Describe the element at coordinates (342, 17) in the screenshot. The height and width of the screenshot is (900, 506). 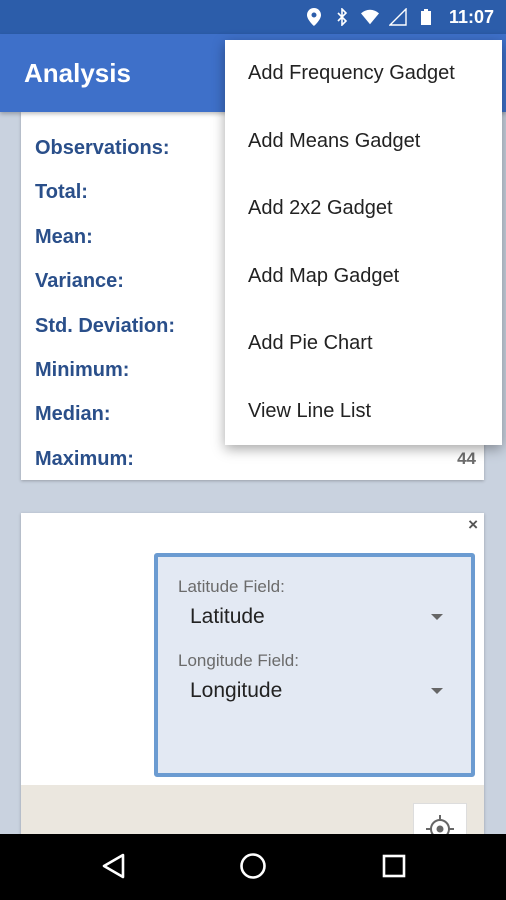
I see `bluetooth-icon` at that location.